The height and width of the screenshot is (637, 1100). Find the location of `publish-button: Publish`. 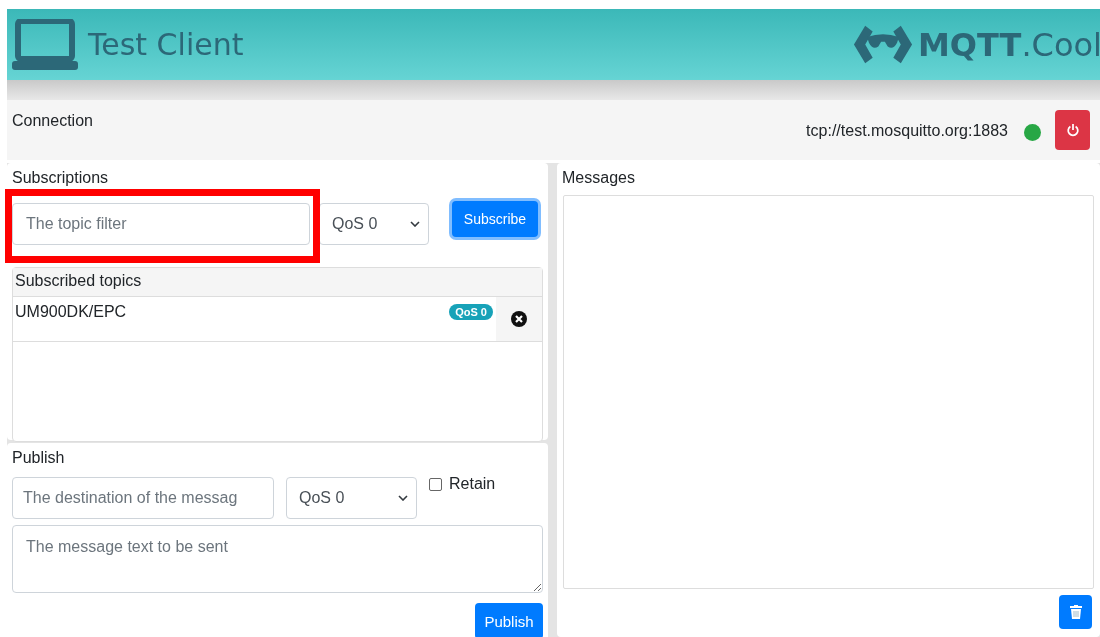

publish-button: Publish is located at coordinates (509, 620).